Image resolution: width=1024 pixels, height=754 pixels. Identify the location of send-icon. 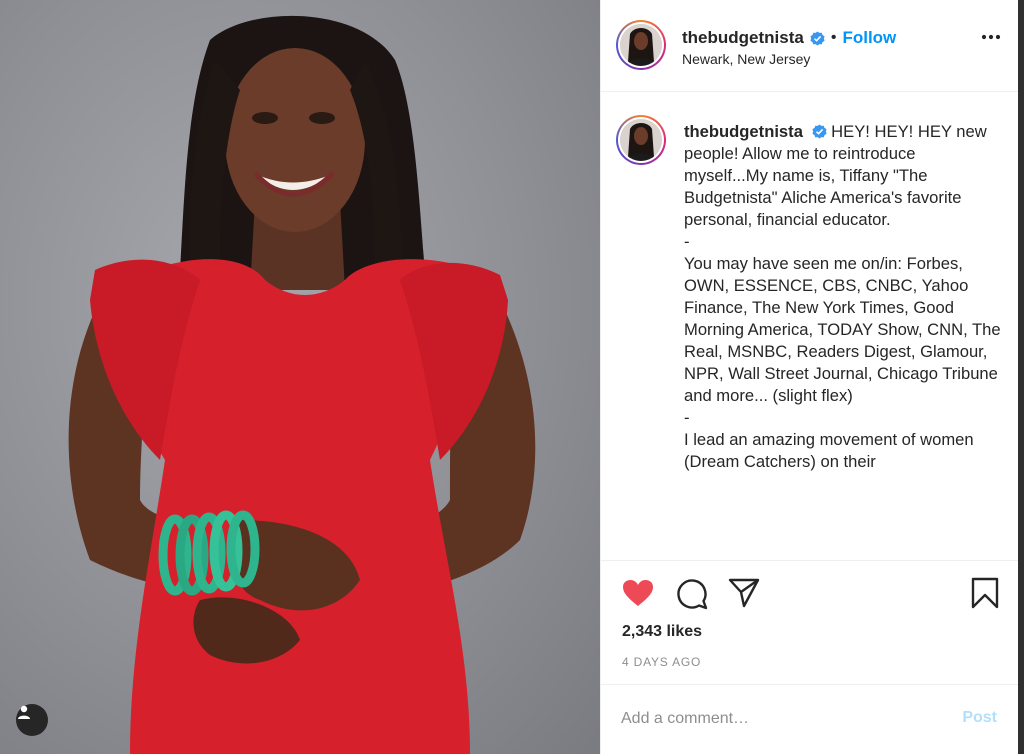
(744, 593).